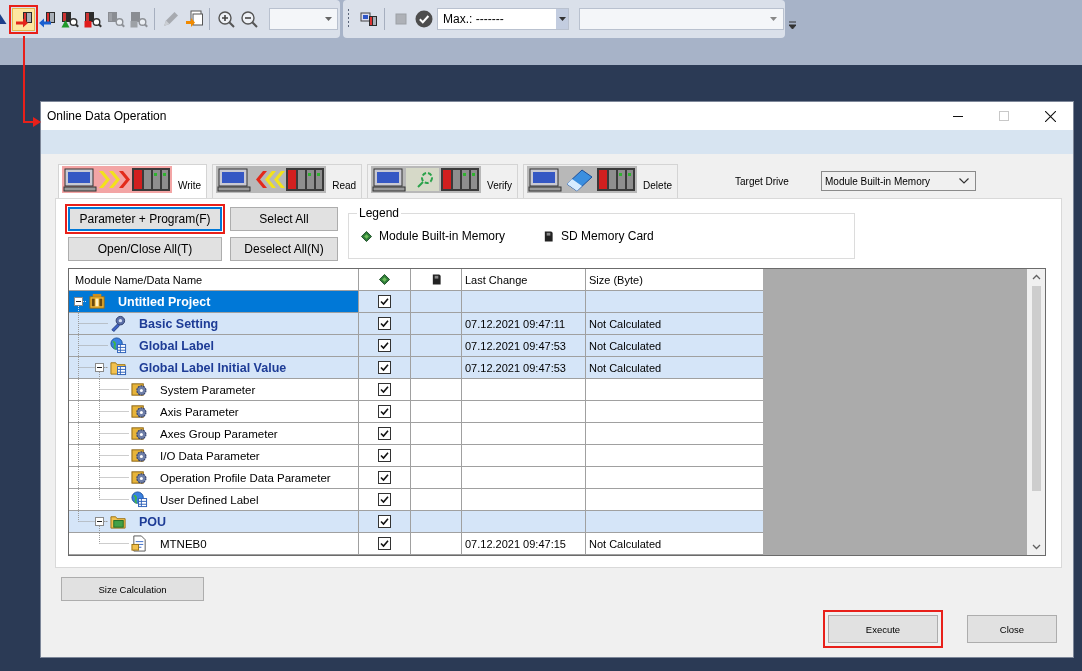  What do you see at coordinates (562, 19) in the screenshot?
I see `dropdown-arrow-icon` at bounding box center [562, 19].